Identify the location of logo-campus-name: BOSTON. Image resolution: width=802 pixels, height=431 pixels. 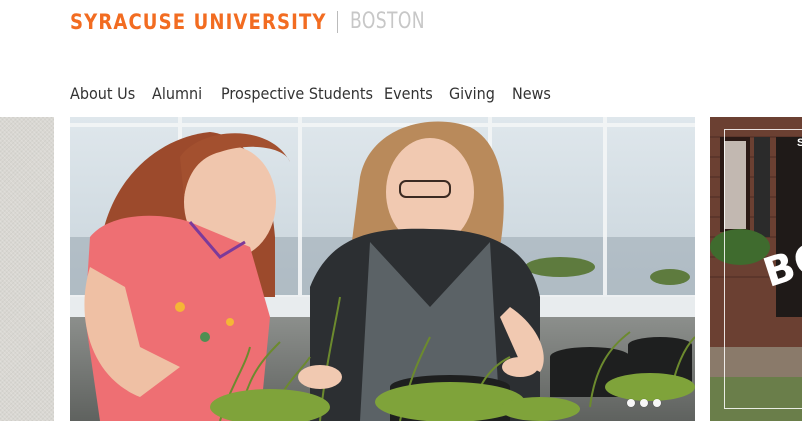
(388, 21).